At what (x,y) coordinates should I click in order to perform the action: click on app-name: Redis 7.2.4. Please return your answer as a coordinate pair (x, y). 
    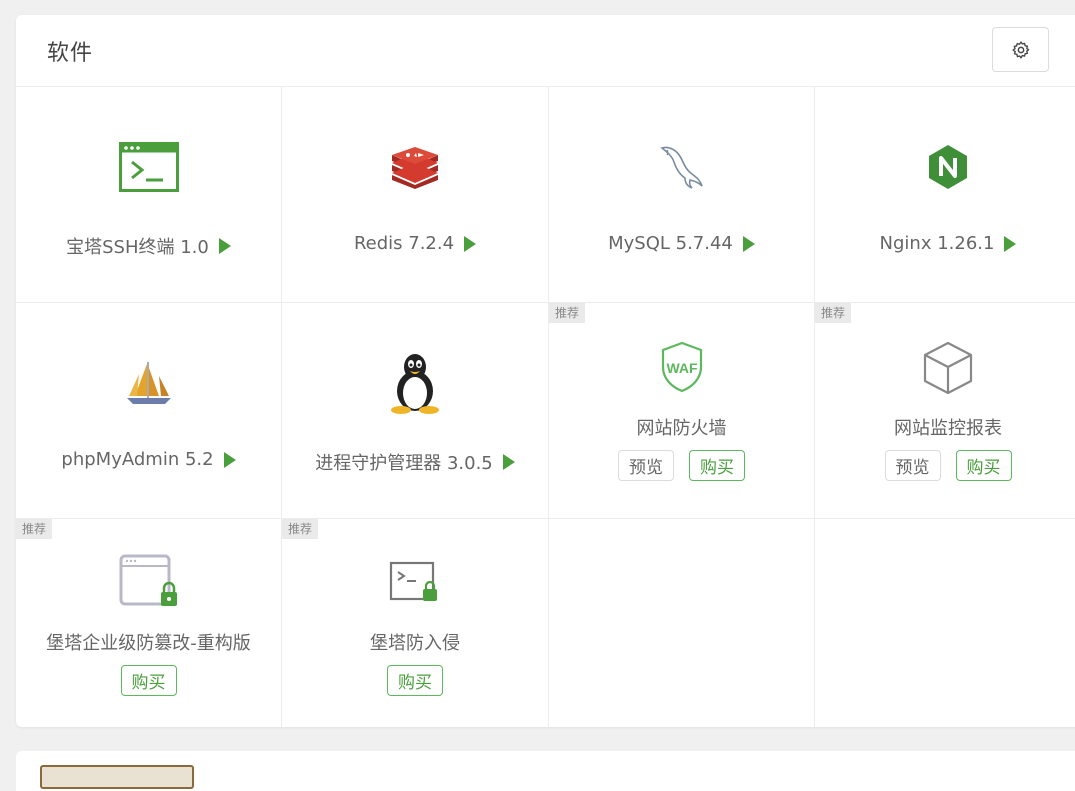
    Looking at the image, I should click on (404, 243).